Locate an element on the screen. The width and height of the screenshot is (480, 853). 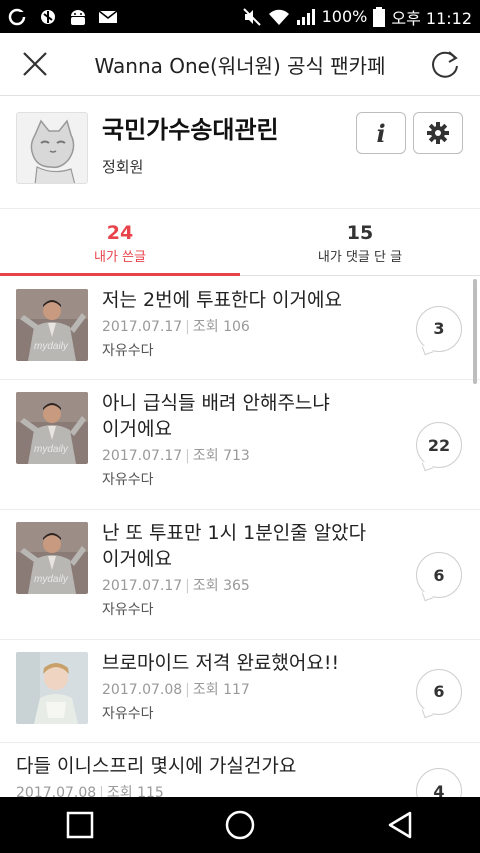
idol-photo-icon is located at coordinates (52, 688).